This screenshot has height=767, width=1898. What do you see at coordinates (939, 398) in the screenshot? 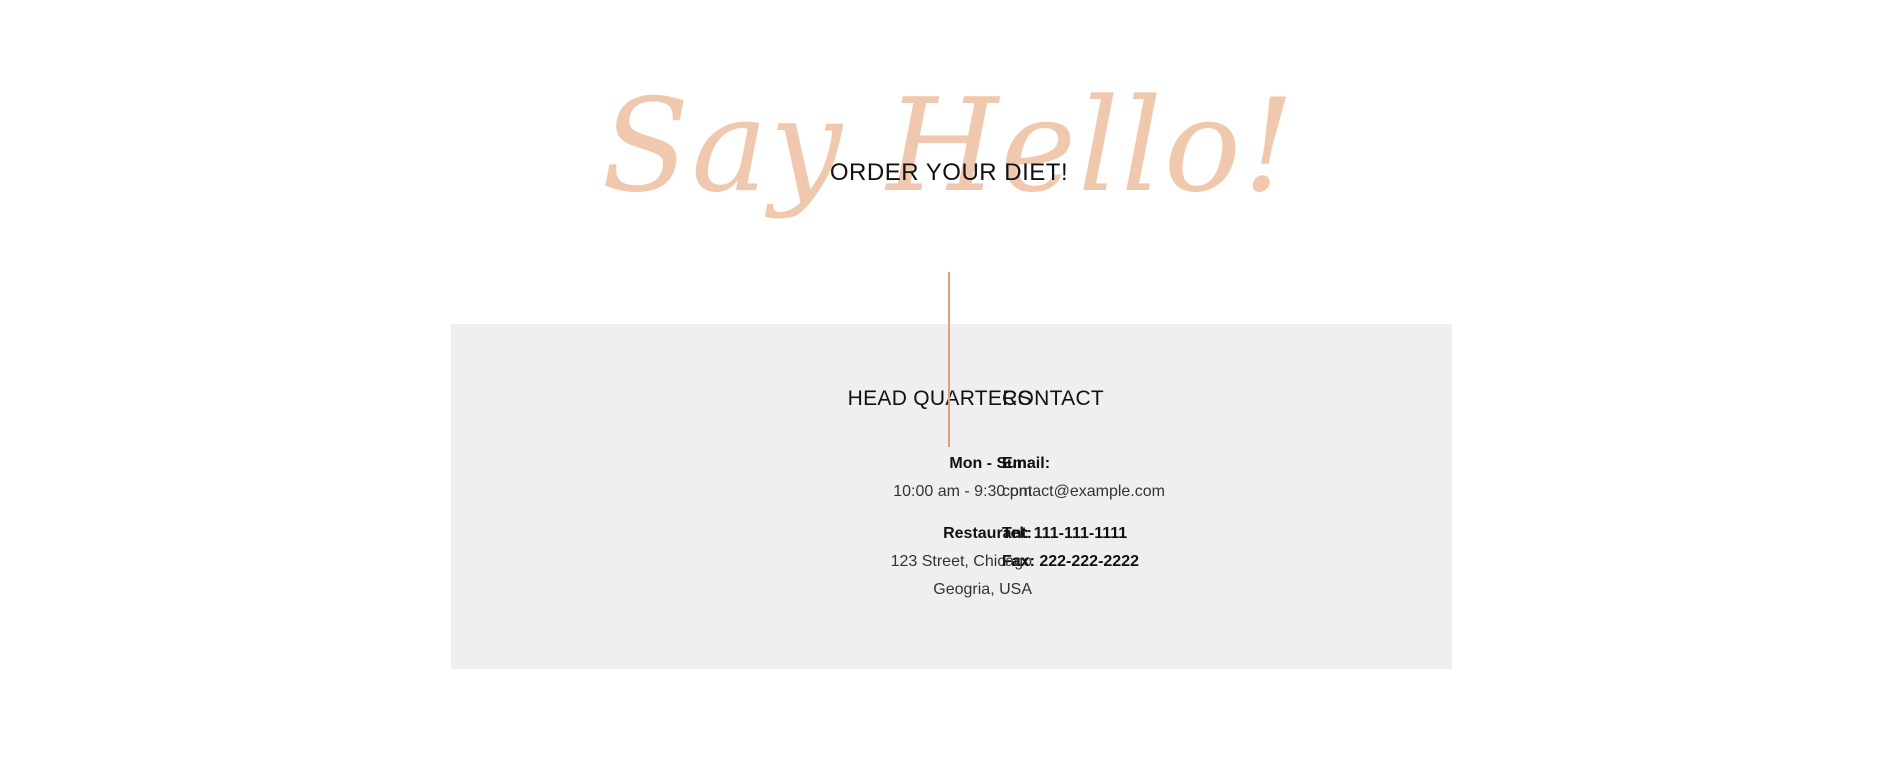
I see `headquarters-heading: HEAD QUARTERS` at bounding box center [939, 398].